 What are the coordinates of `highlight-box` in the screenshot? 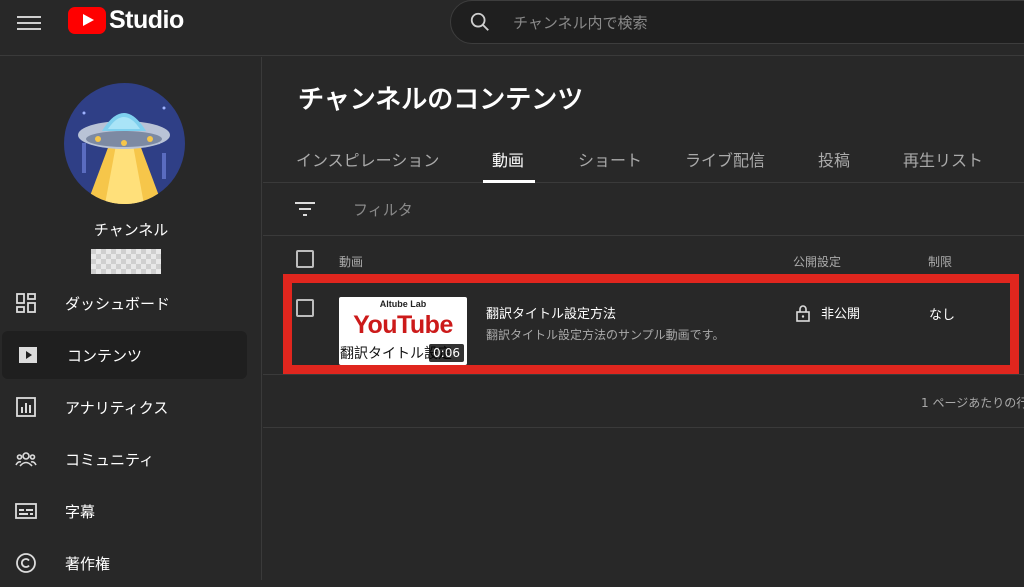 It's located at (651, 324).